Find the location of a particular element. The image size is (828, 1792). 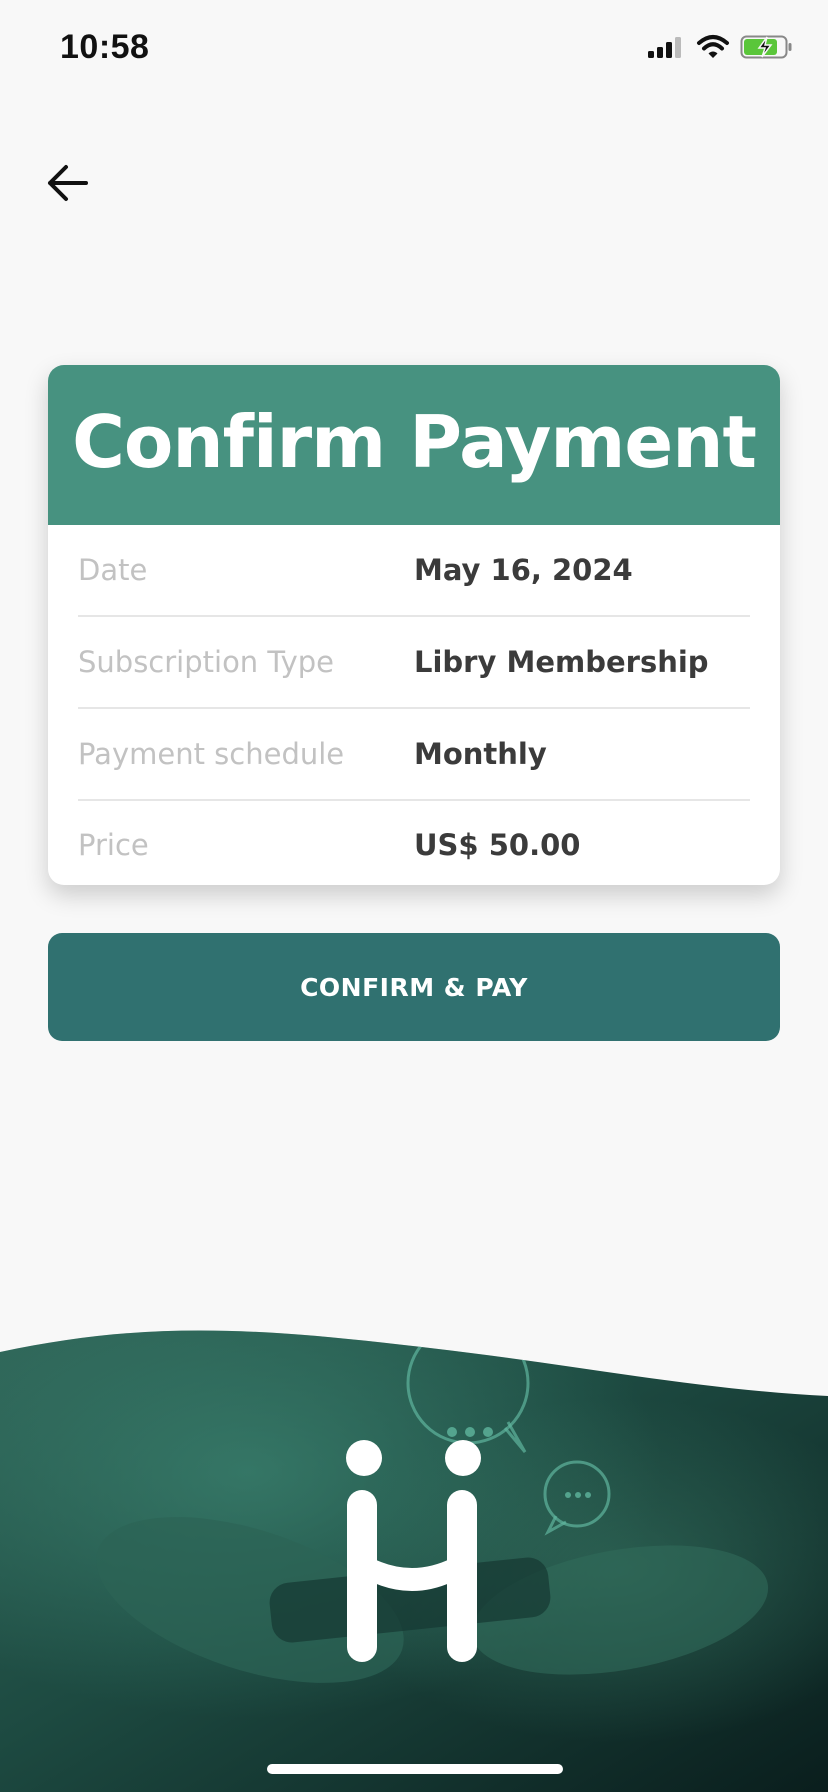

confirm-pay-button: CONFIRM & PAY is located at coordinates (414, 987).